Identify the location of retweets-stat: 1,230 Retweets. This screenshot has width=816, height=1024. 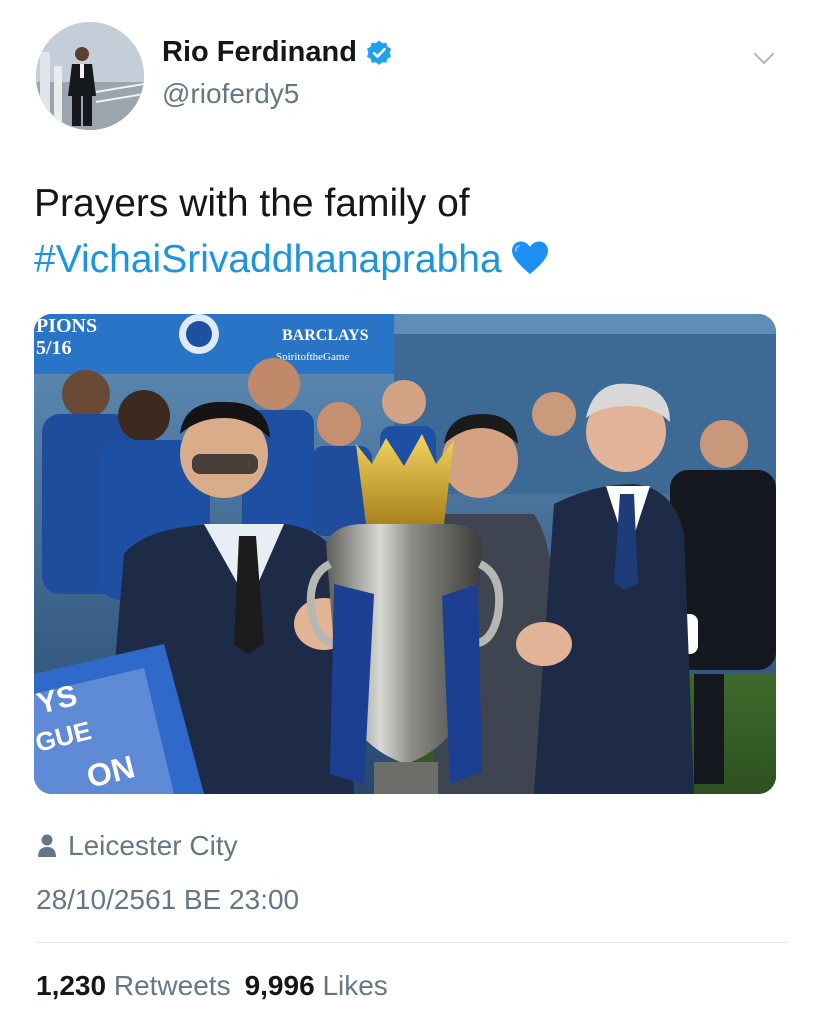
(133, 986).